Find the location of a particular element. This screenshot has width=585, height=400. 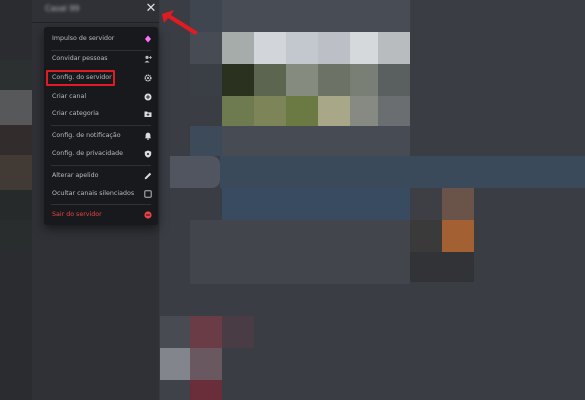

menu-item-create-category: Criar categoria is located at coordinates (101, 114).